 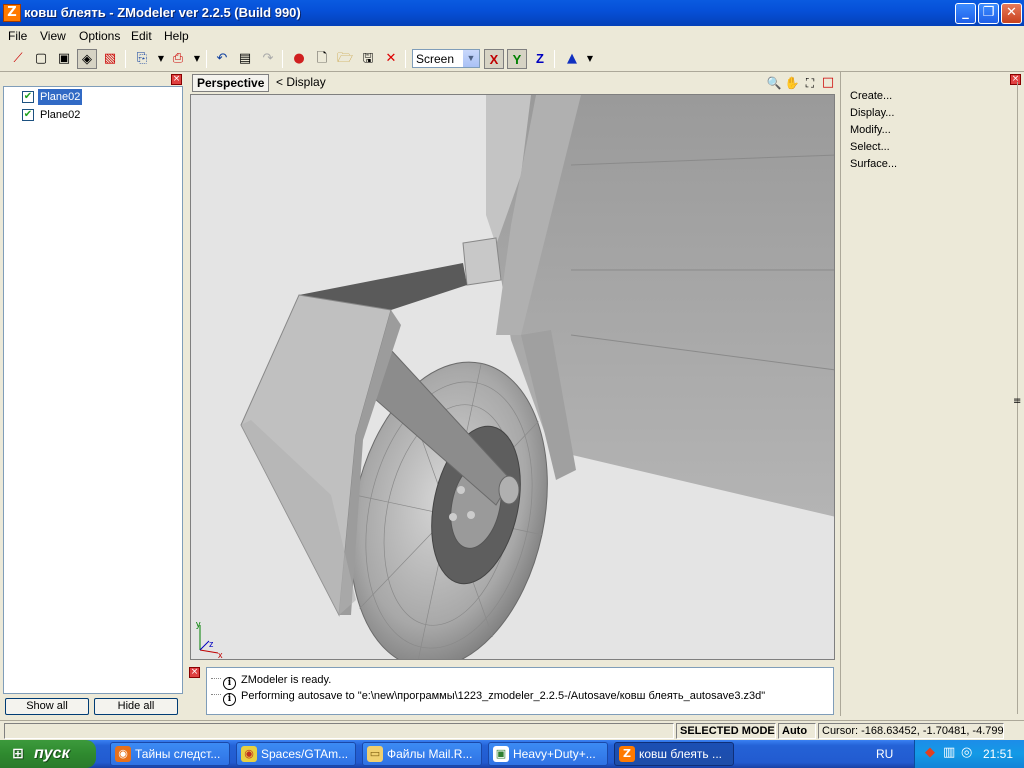 What do you see at coordinates (17, 36) in the screenshot?
I see `menu-file: File` at bounding box center [17, 36].